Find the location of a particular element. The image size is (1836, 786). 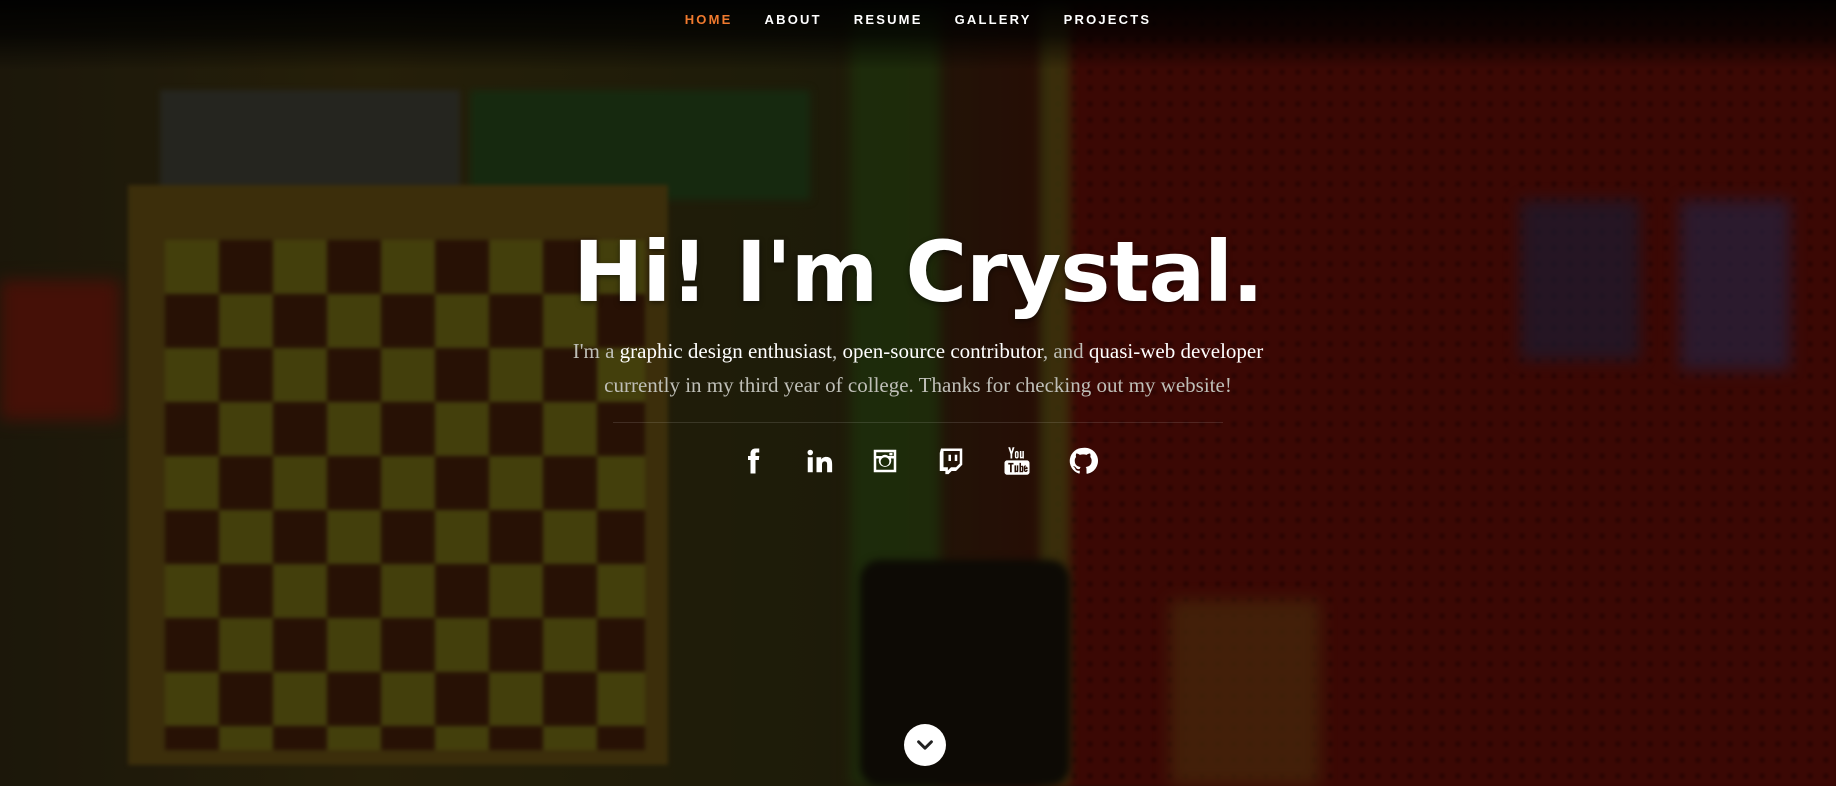

chevron-down-icon is located at coordinates (925, 745).